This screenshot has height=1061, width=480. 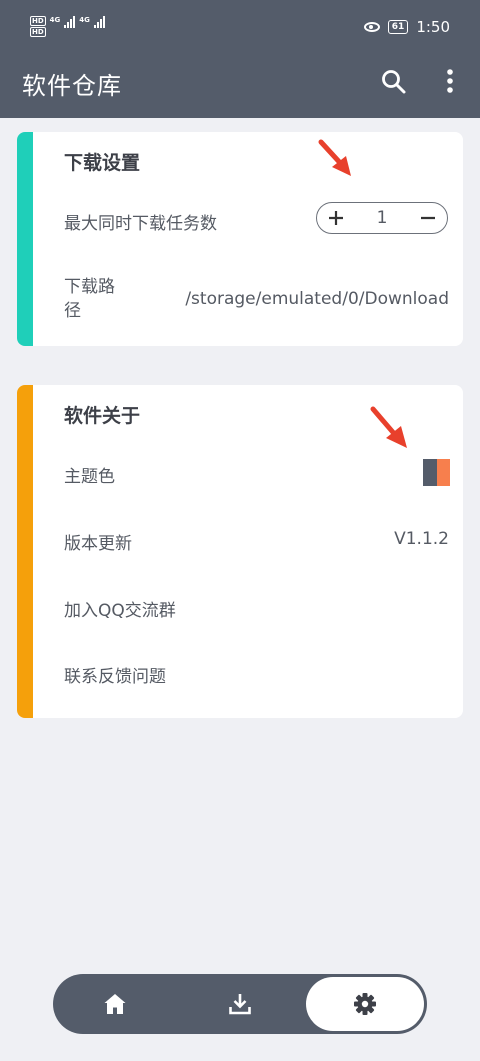 What do you see at coordinates (98, 541) in the screenshot?
I see `version-update-label: 版本更新` at bounding box center [98, 541].